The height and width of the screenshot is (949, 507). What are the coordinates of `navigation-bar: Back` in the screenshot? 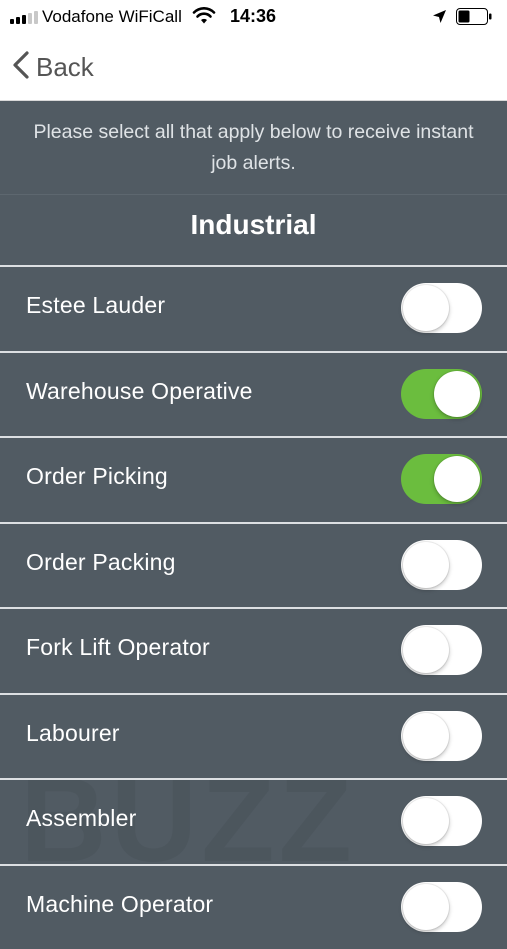 It's located at (253, 67).